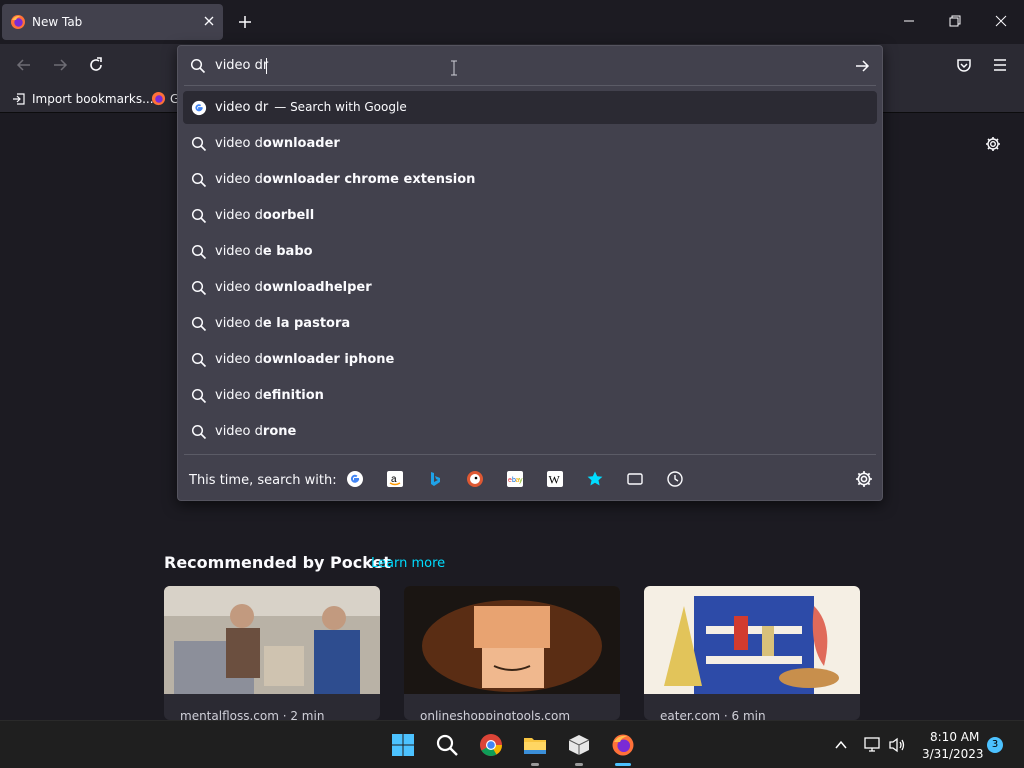 The image size is (1024, 768). What do you see at coordinates (675, 479) in the screenshot?
I see `history-icon` at bounding box center [675, 479].